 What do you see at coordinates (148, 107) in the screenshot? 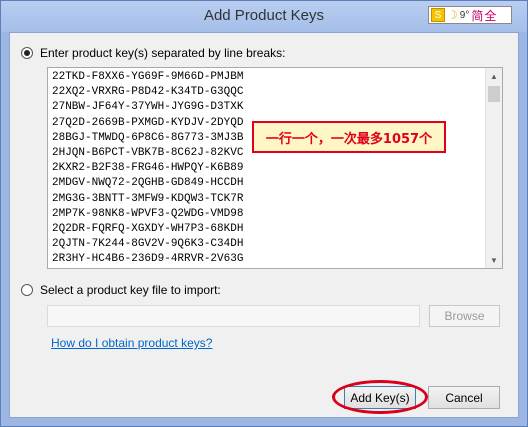
I see `product-key-line: 27NBW-JF64Y-37YWH-JYG9G-D3TXK` at bounding box center [148, 107].